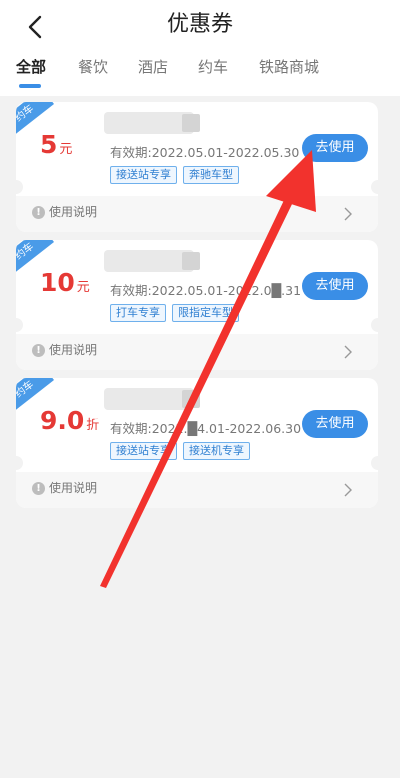 This screenshot has height=778, width=400. Describe the element at coordinates (205, 313) in the screenshot. I see `coupon-chip: 限指定车型` at that location.